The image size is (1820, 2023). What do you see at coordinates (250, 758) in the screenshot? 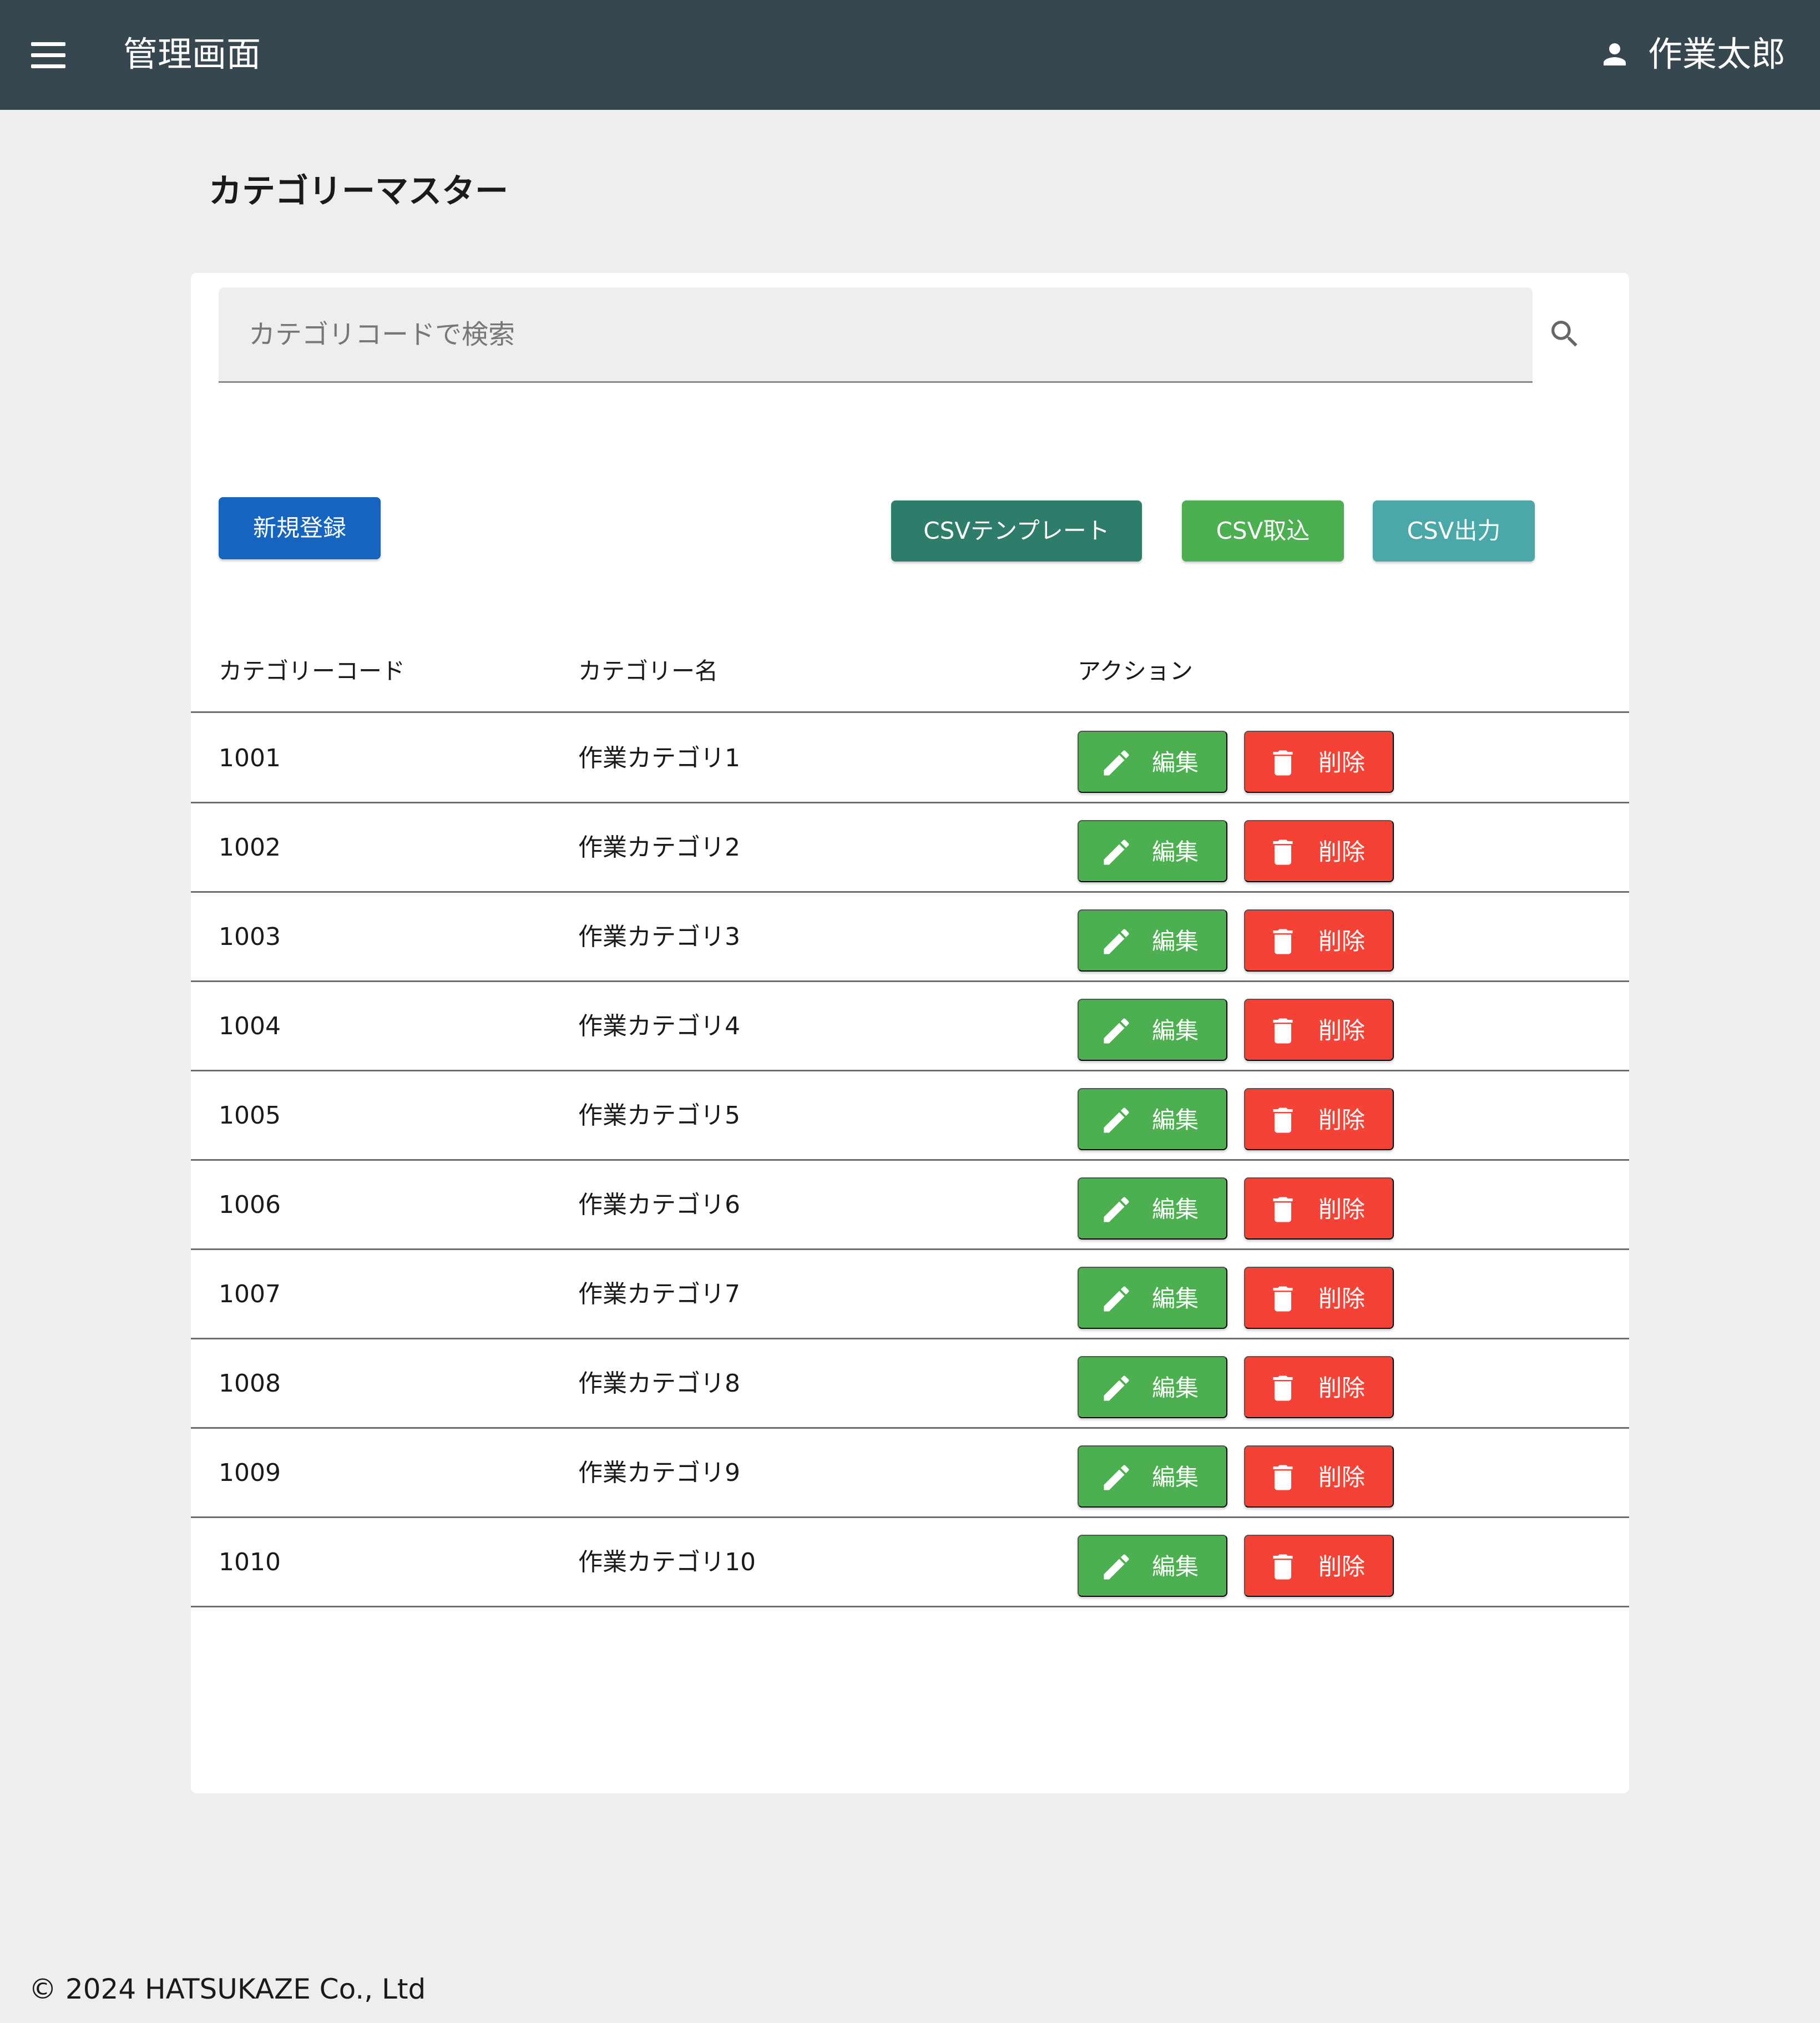
I see `category-code-cell: 1001` at bounding box center [250, 758].